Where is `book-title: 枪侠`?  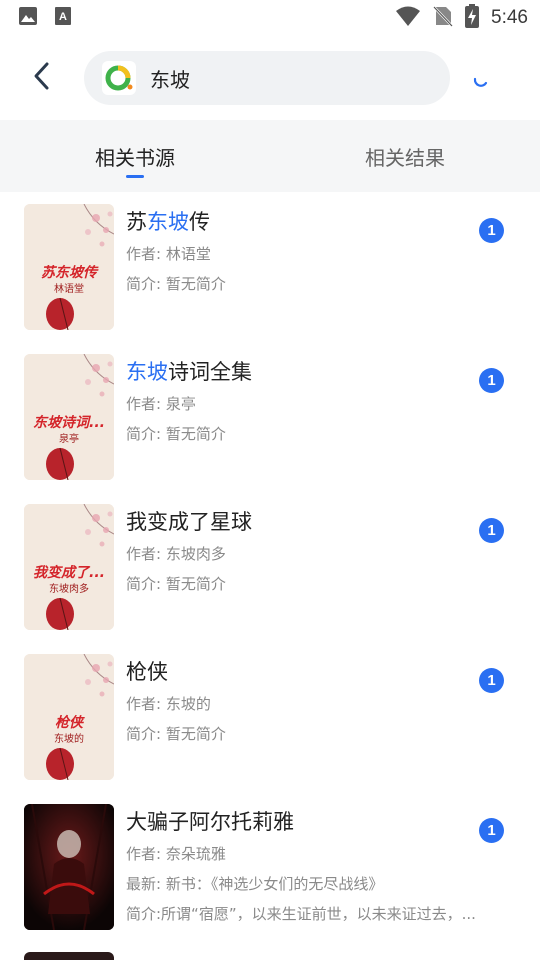
book-title: 枪侠 is located at coordinates (147, 671).